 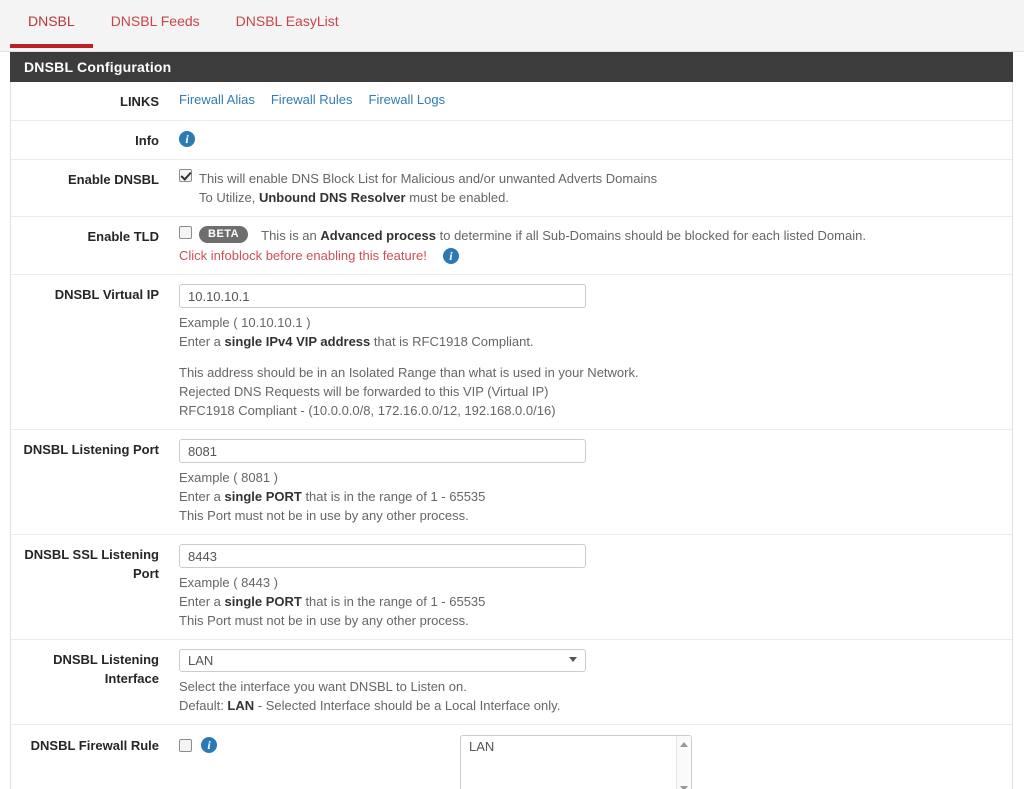 I want to click on panel-heading: DNSBL Configuration, so click(x=511, y=67).